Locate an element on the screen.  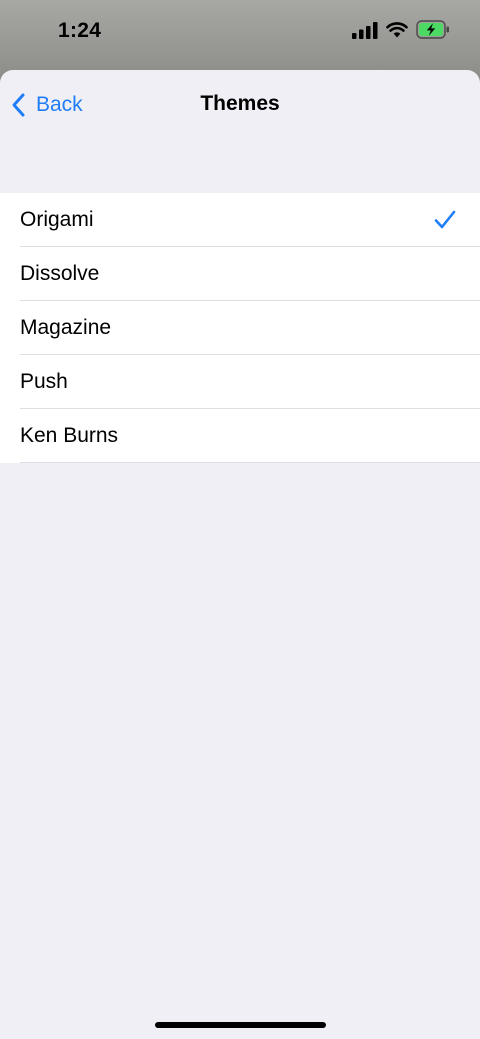
wifi-icon is located at coordinates (397, 30).